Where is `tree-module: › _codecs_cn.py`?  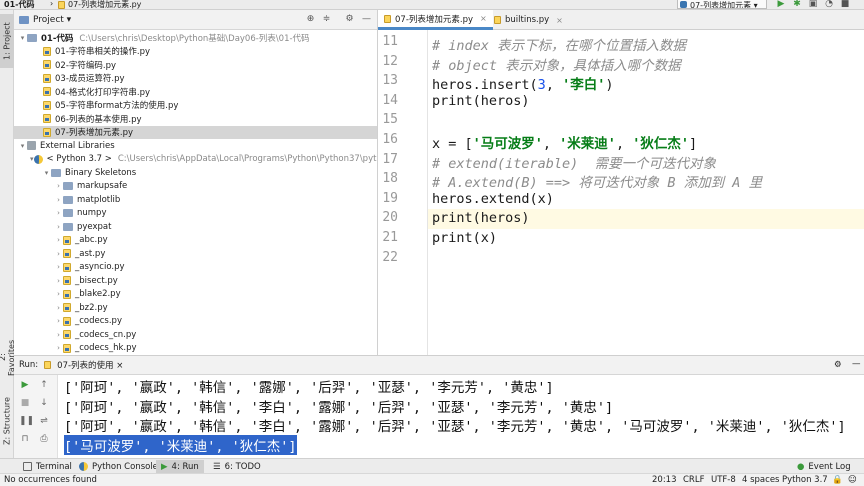 tree-module: › _codecs_cn.py is located at coordinates (195, 335).